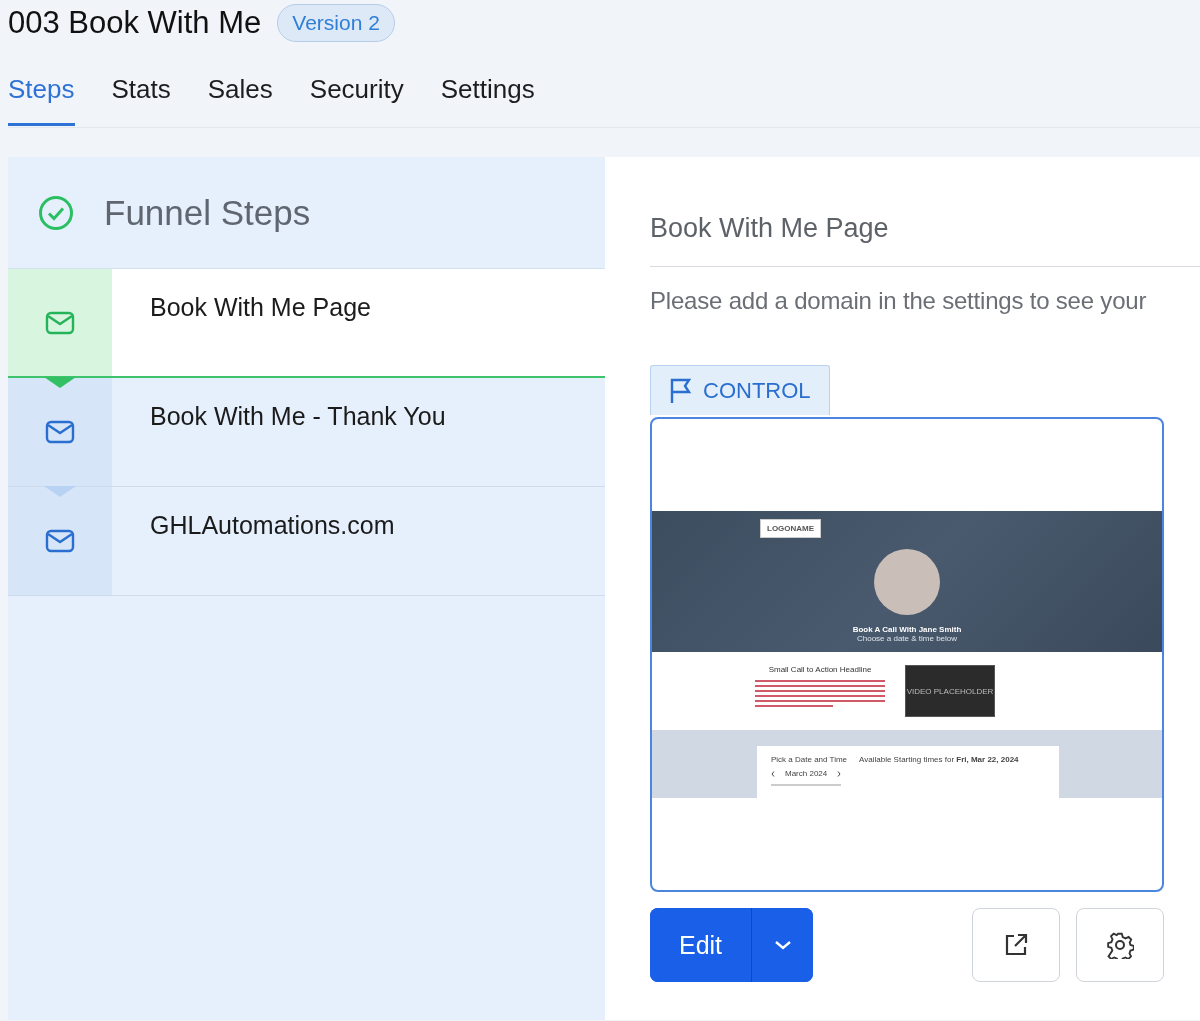  What do you see at coordinates (135, 23) in the screenshot?
I see `funnel-title: 003 Book With Me` at bounding box center [135, 23].